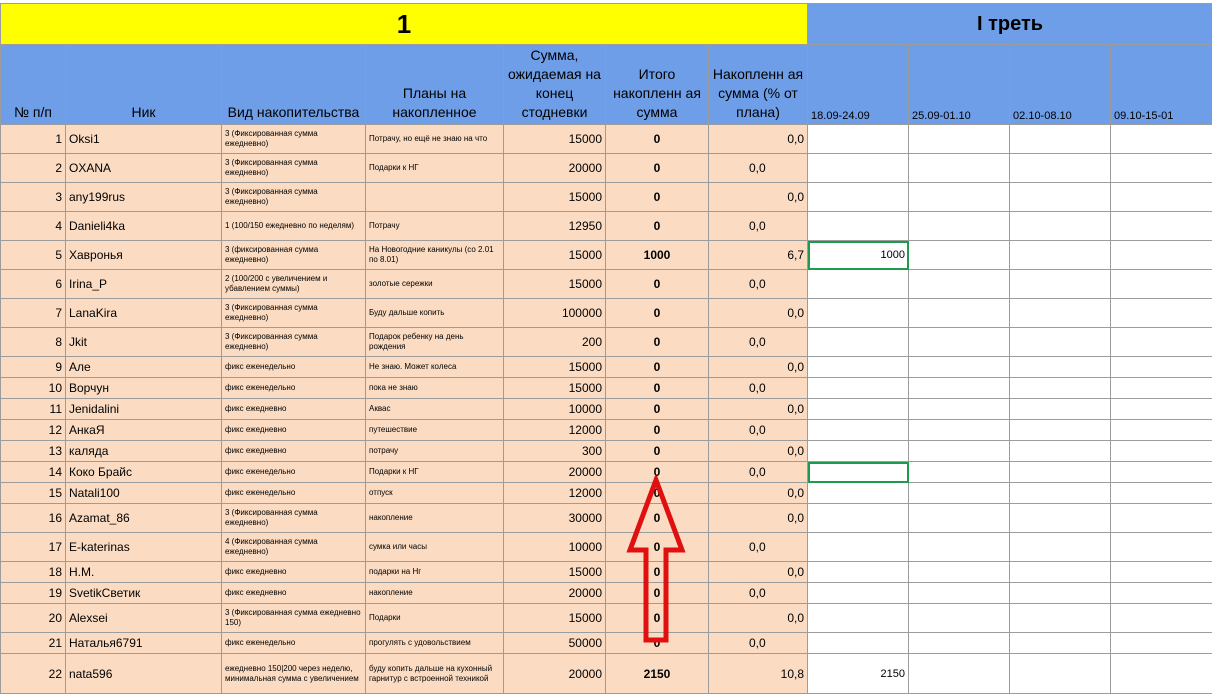  What do you see at coordinates (1009, 24) in the screenshot?
I see `period-title-cell: I треть` at bounding box center [1009, 24].